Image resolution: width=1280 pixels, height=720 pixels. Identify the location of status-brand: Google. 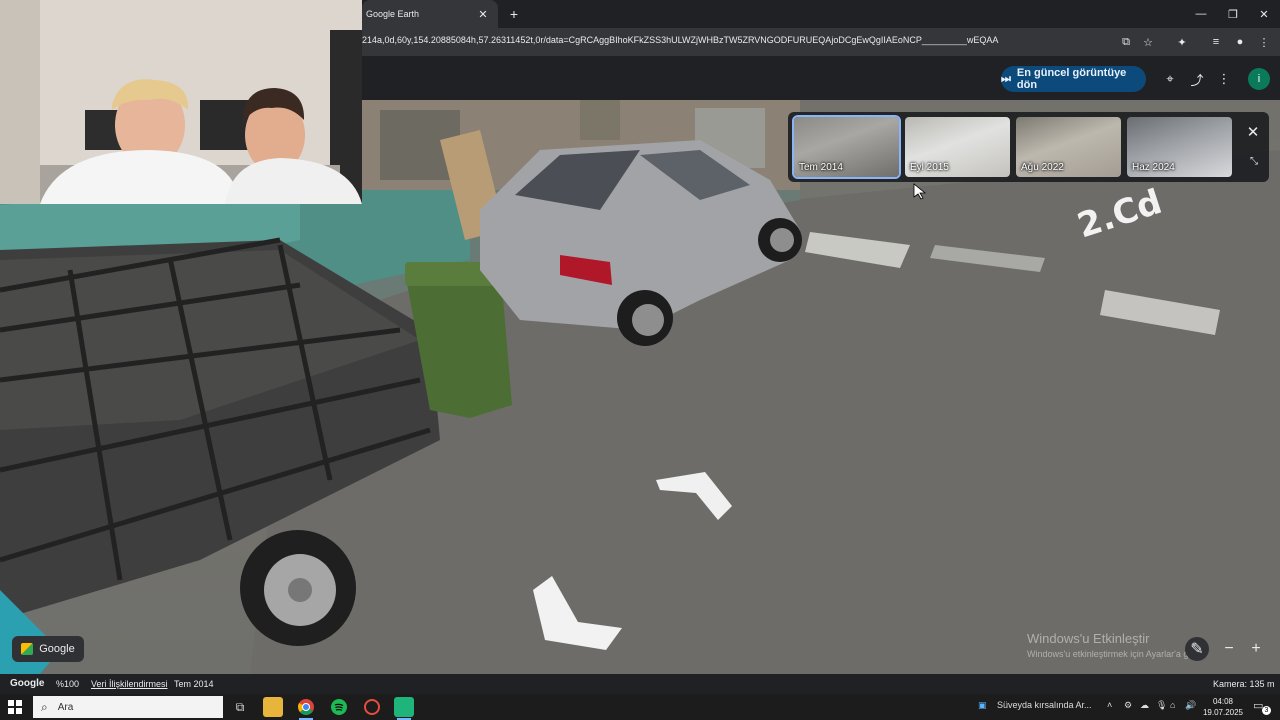
(27, 683).